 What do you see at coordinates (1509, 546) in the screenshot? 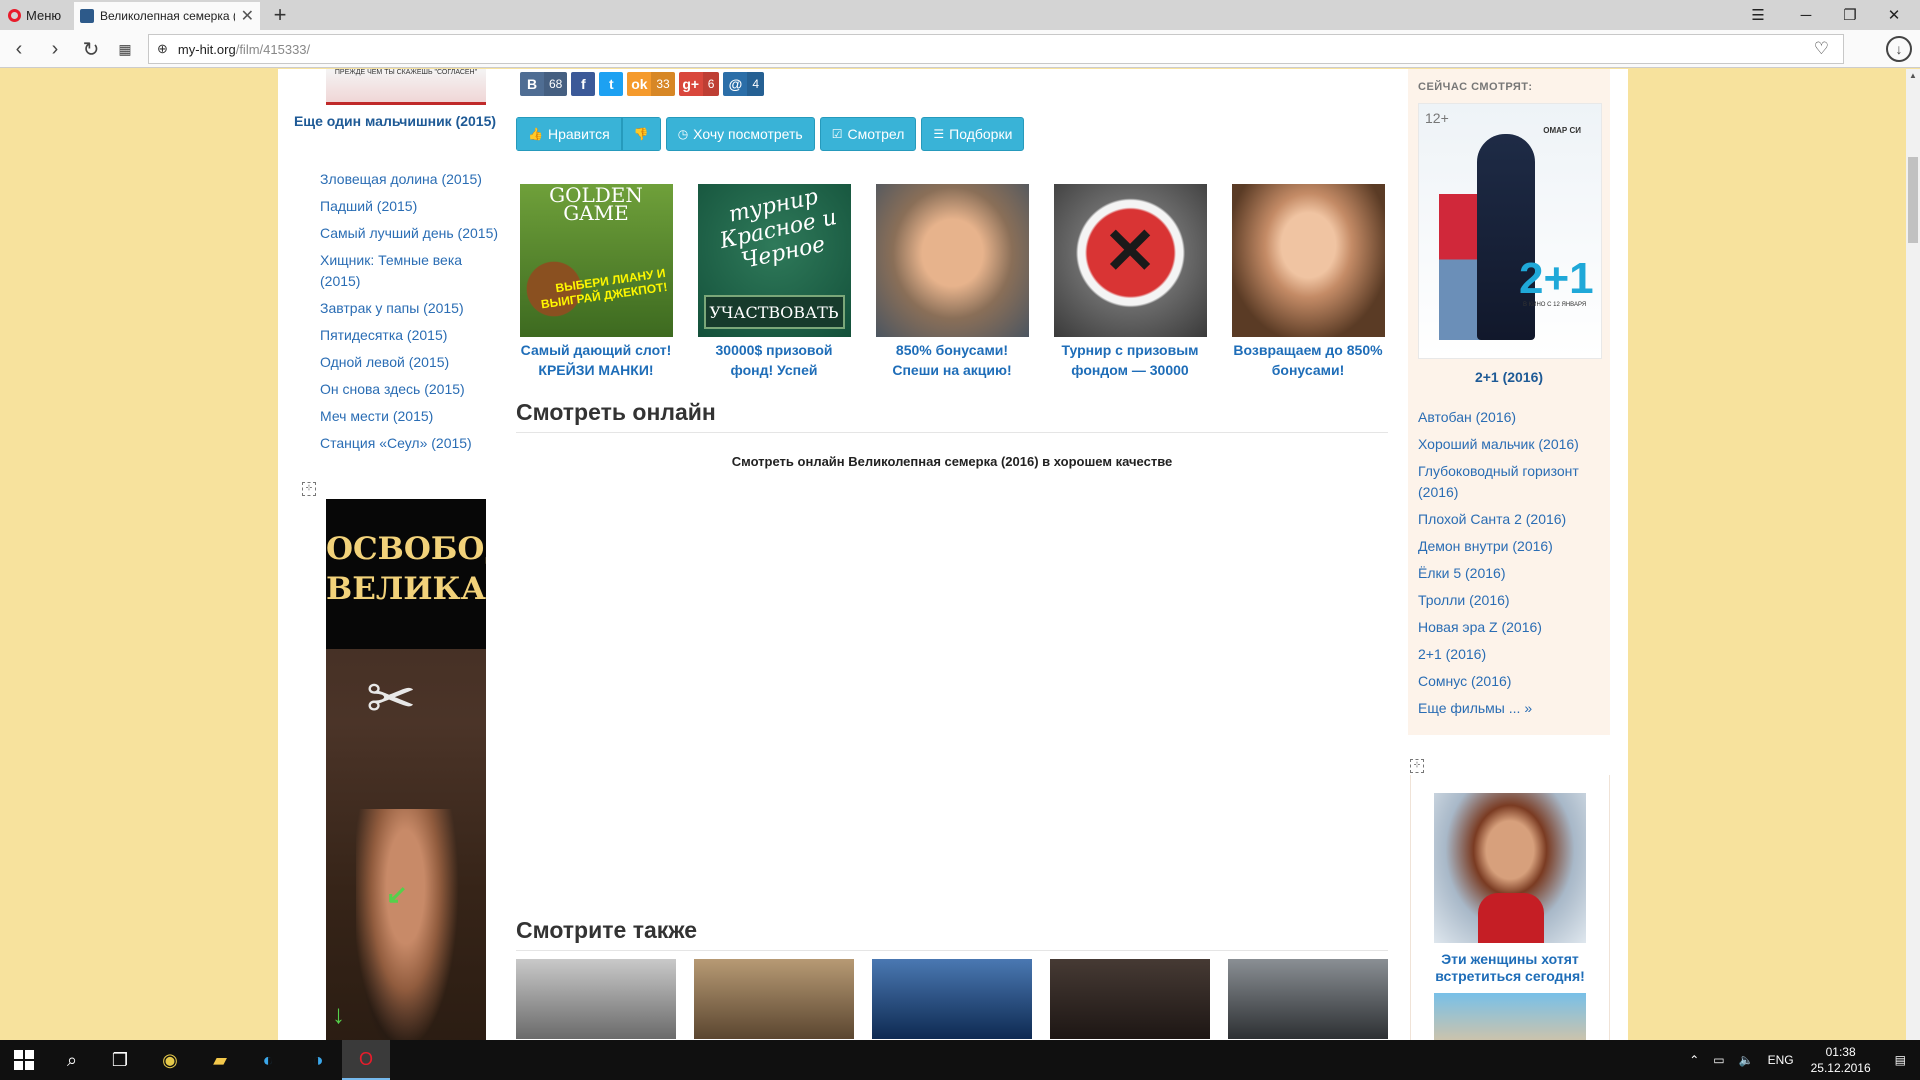
I see `now-watching-link: Демон внутри (2016)` at bounding box center [1509, 546].